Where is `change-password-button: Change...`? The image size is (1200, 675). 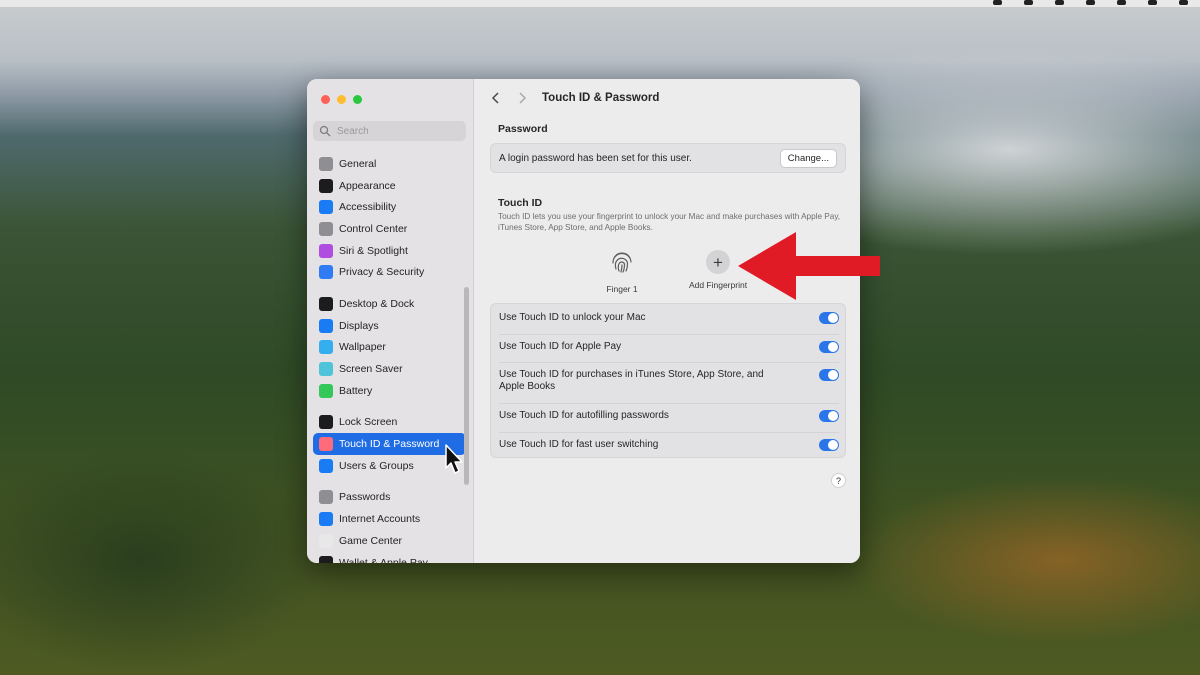
change-password-button: Change... is located at coordinates (808, 158).